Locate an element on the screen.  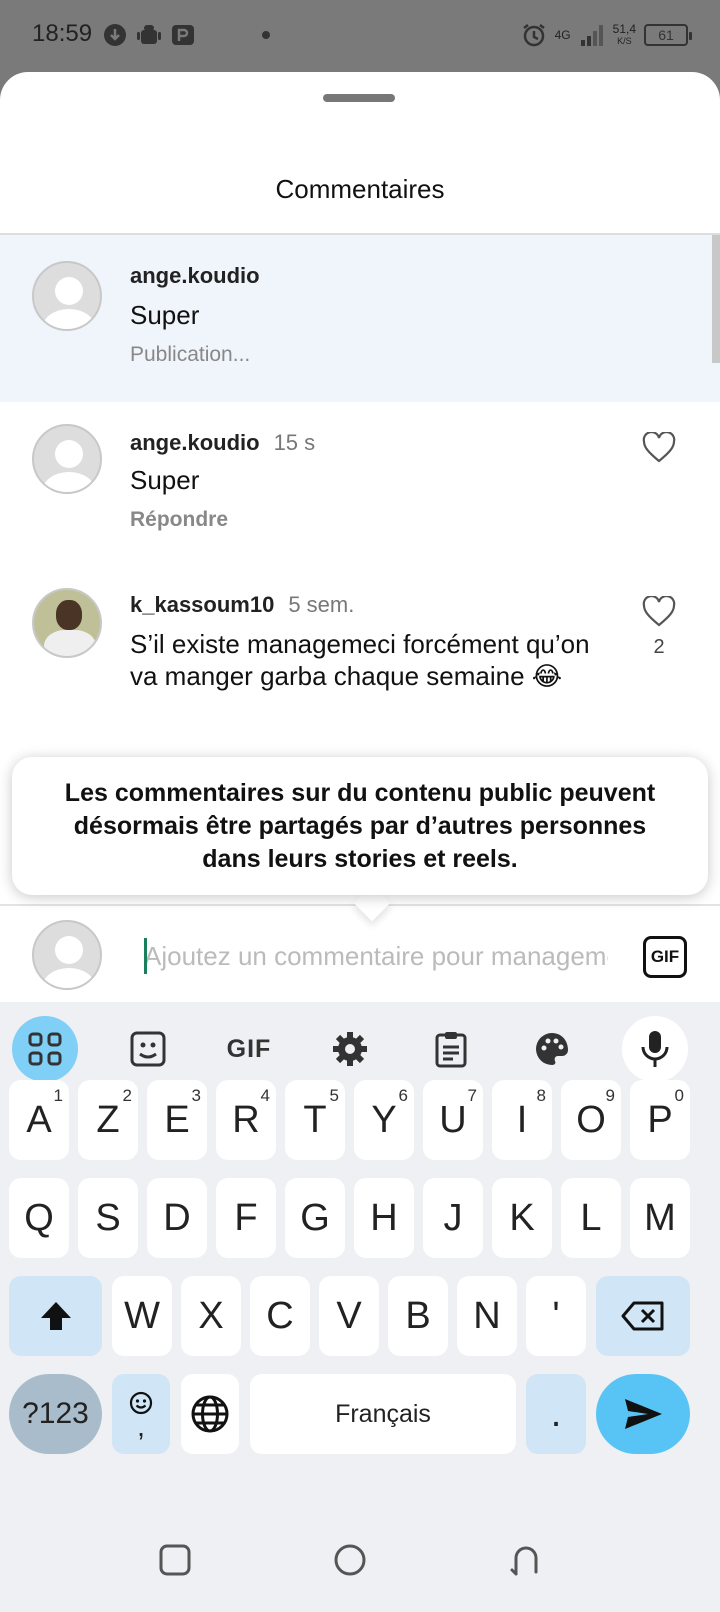
comment-username: k_kassoum10 is located at coordinates (202, 604).